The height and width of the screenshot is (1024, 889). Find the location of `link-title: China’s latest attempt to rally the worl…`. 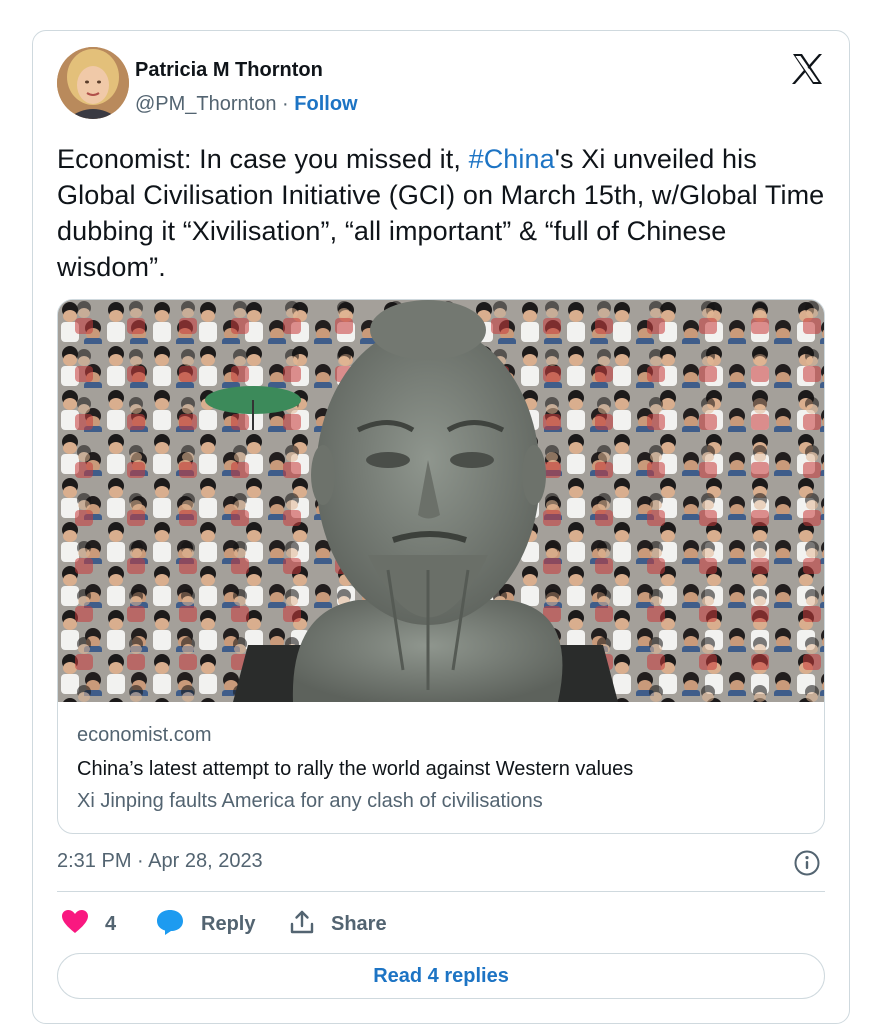

link-title: China’s latest attempt to rally the worl… is located at coordinates (355, 769).